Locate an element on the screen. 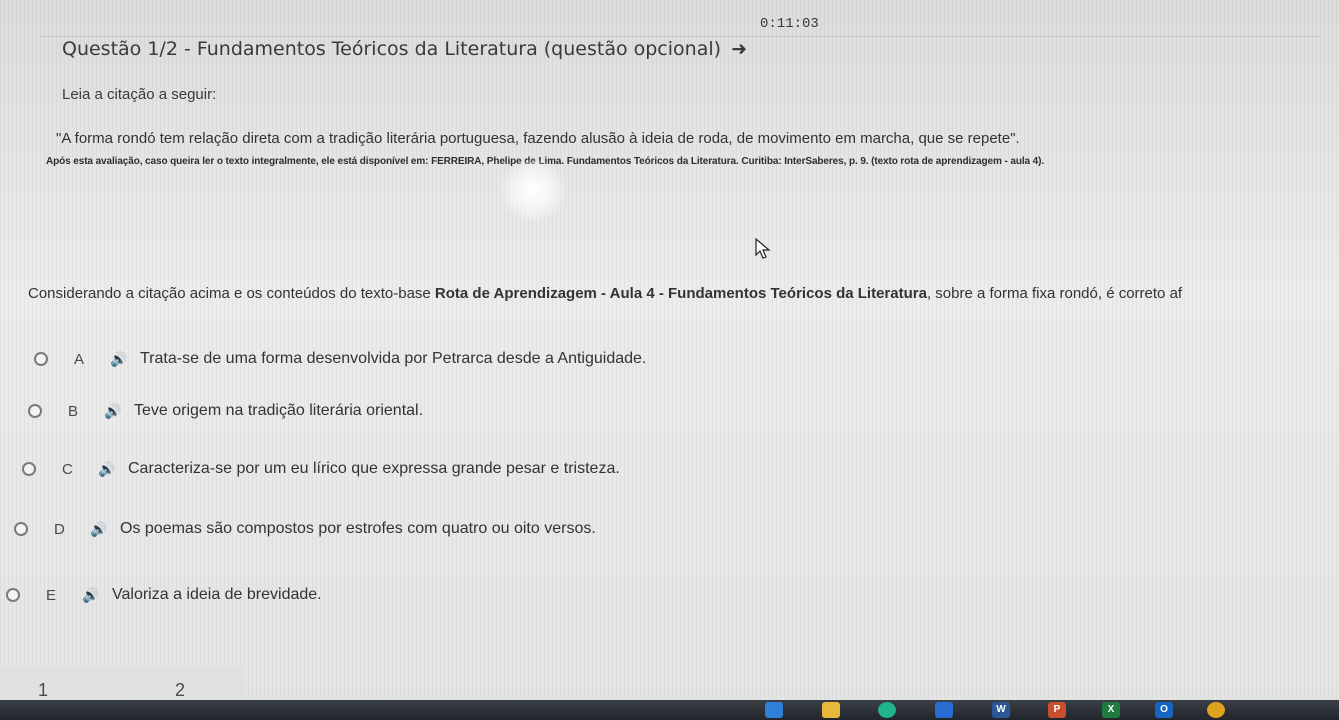 The image size is (1339, 720). option-e: E 🔊 Valoriza a ideia de brevidade. is located at coordinates (164, 595).